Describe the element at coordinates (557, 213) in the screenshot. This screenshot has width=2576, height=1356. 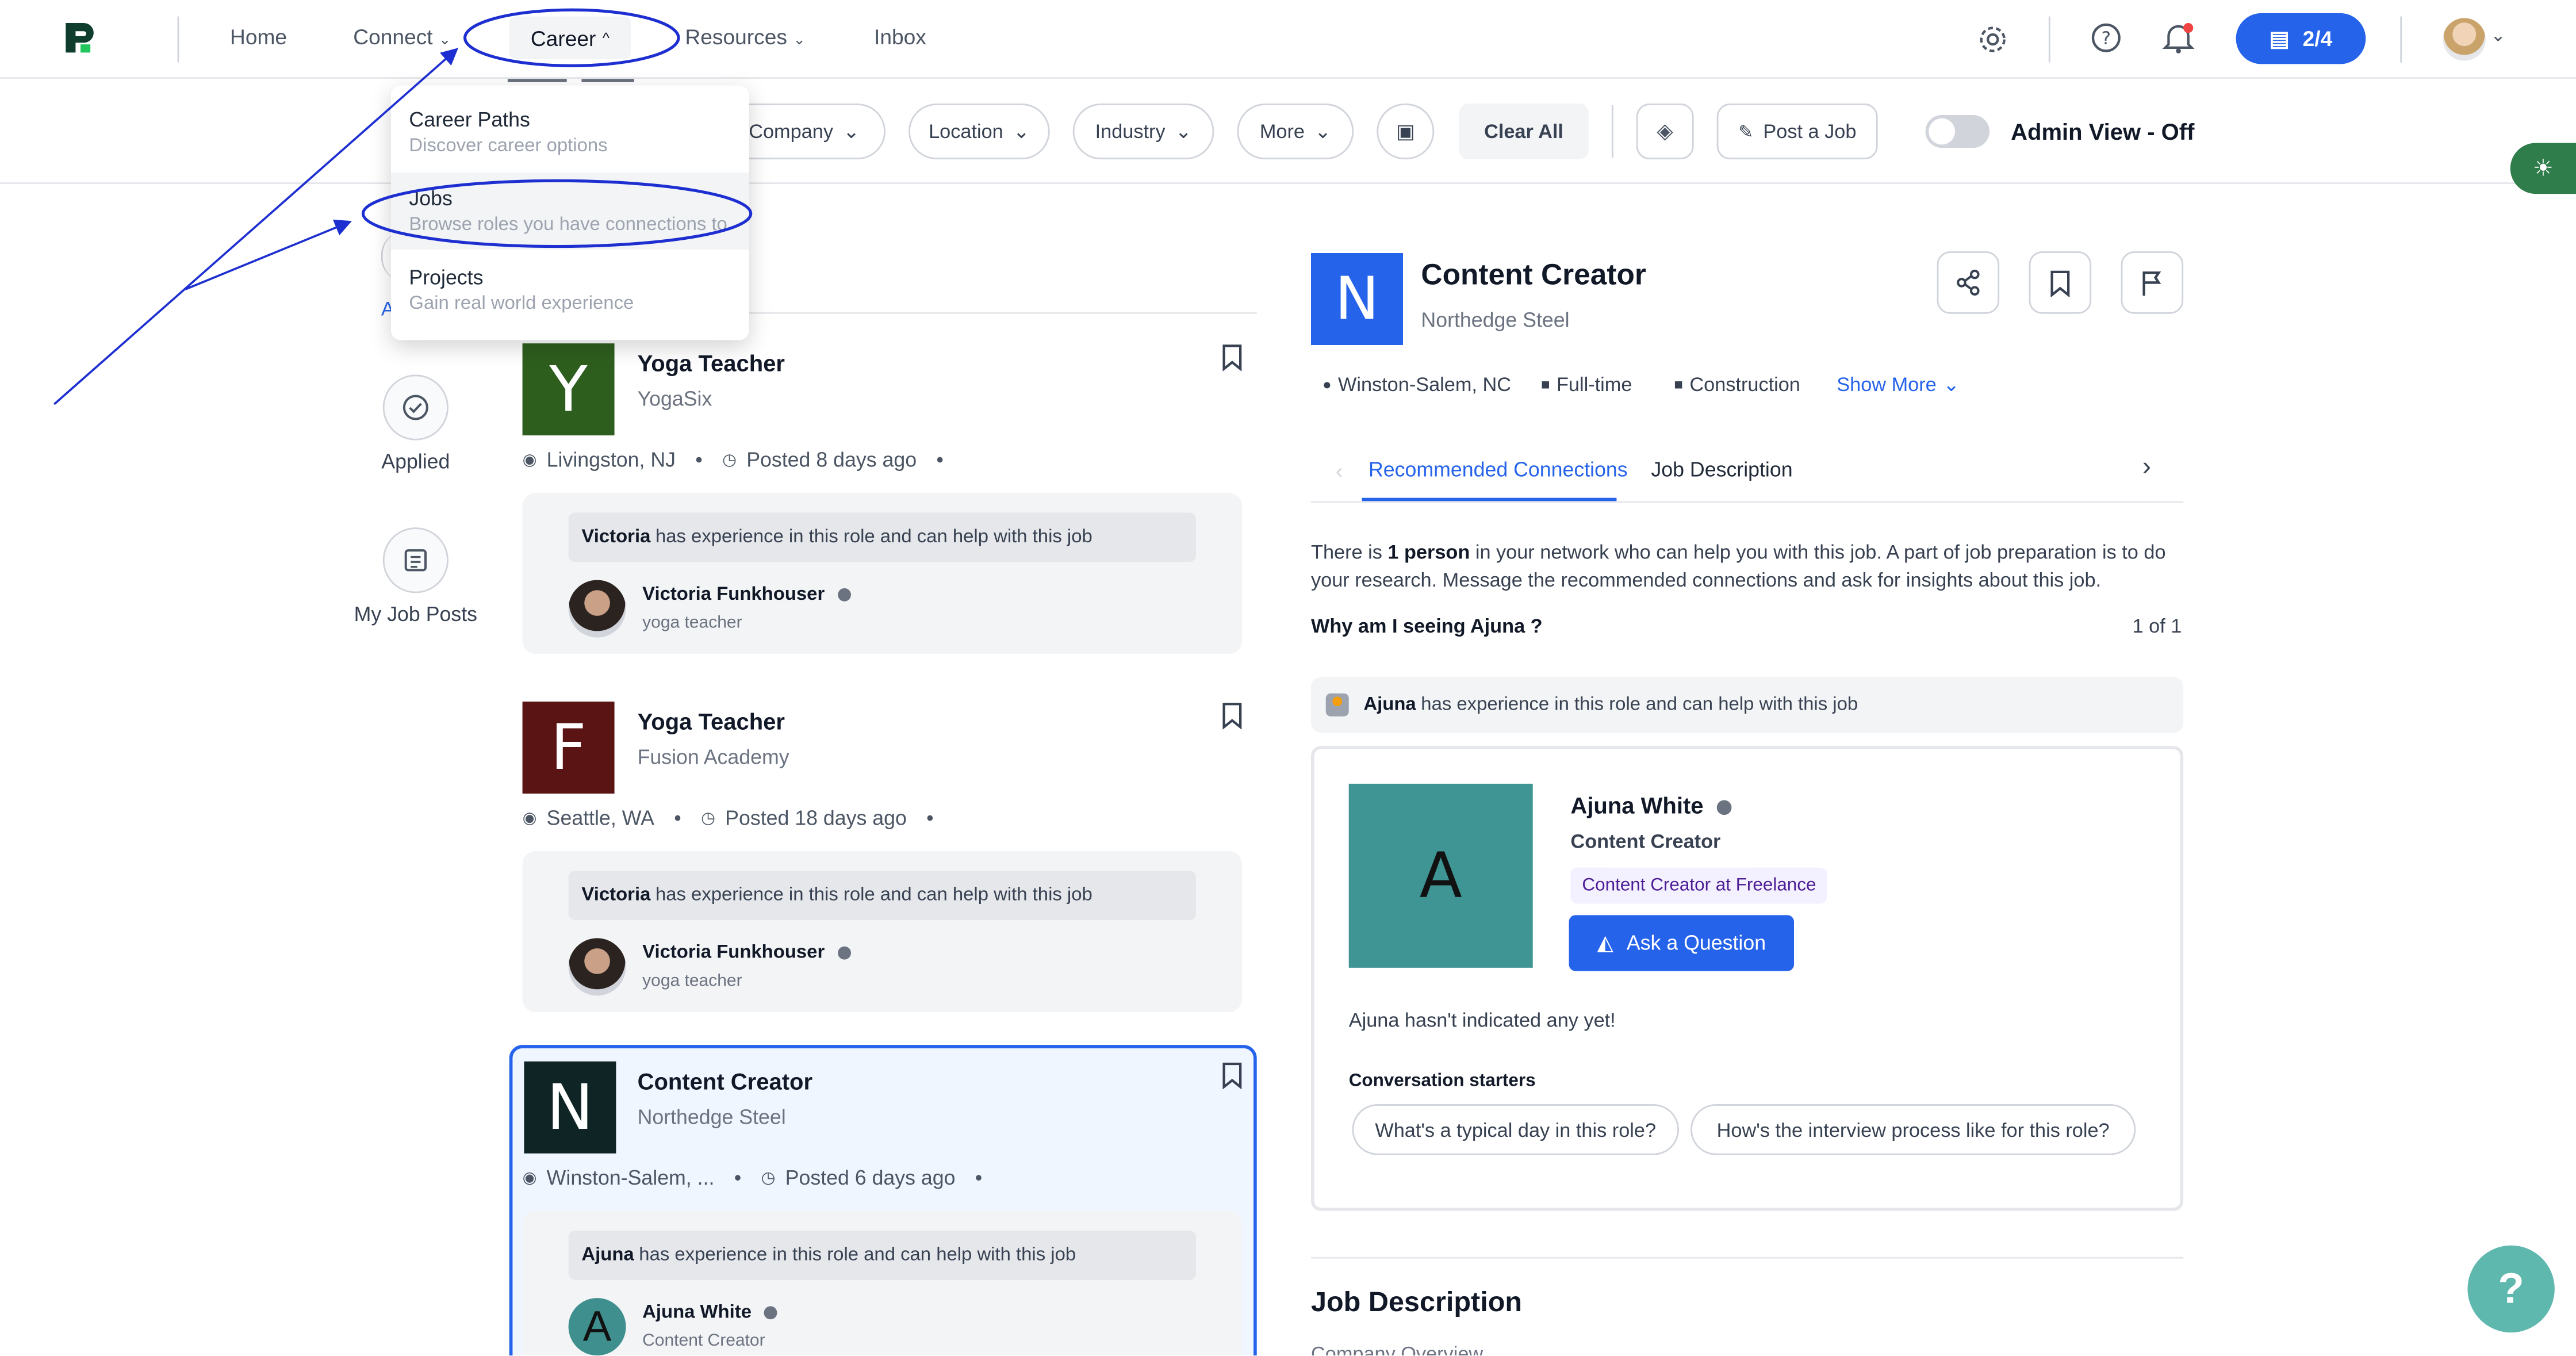
I see `annotation-ellipse-jobs` at that location.